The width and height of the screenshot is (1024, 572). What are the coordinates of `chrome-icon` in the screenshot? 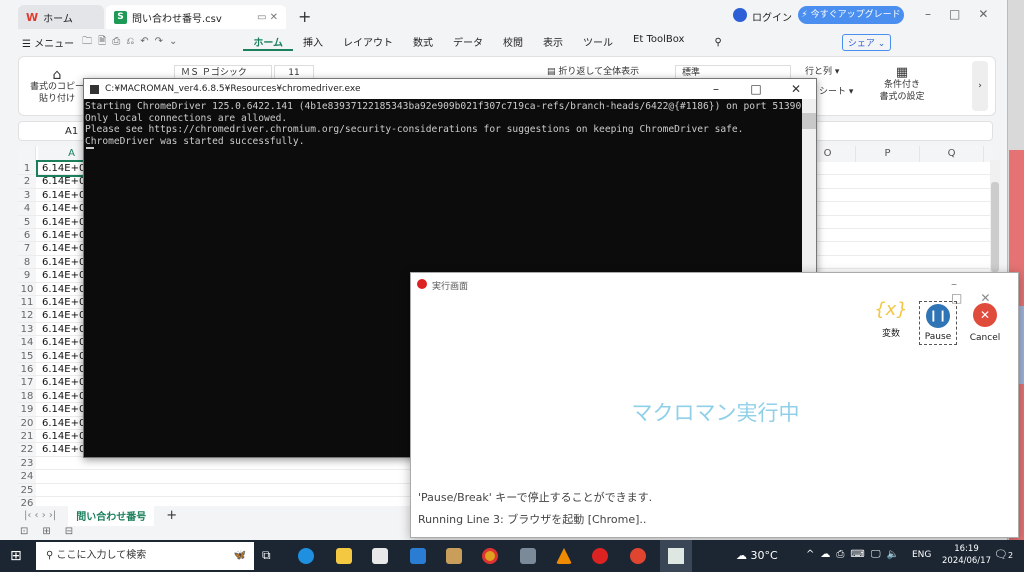 It's located at (490, 556).